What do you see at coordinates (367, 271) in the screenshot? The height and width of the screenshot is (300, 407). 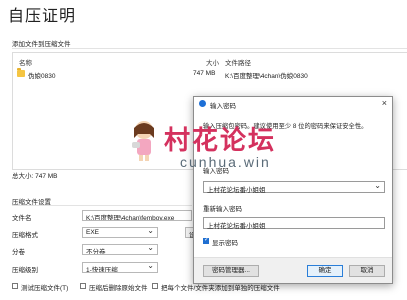 I see `cancel-button: 取消` at bounding box center [367, 271].